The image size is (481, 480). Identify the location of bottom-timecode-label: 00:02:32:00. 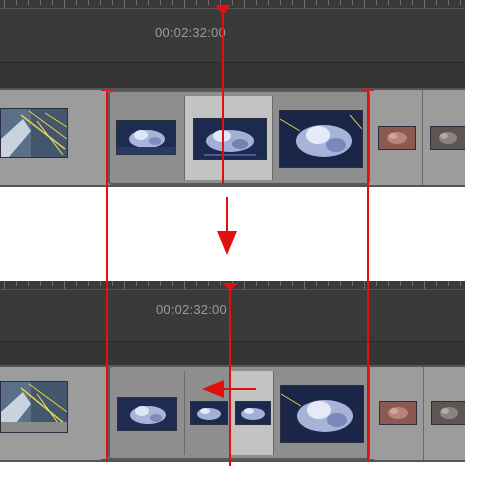
(191, 309).